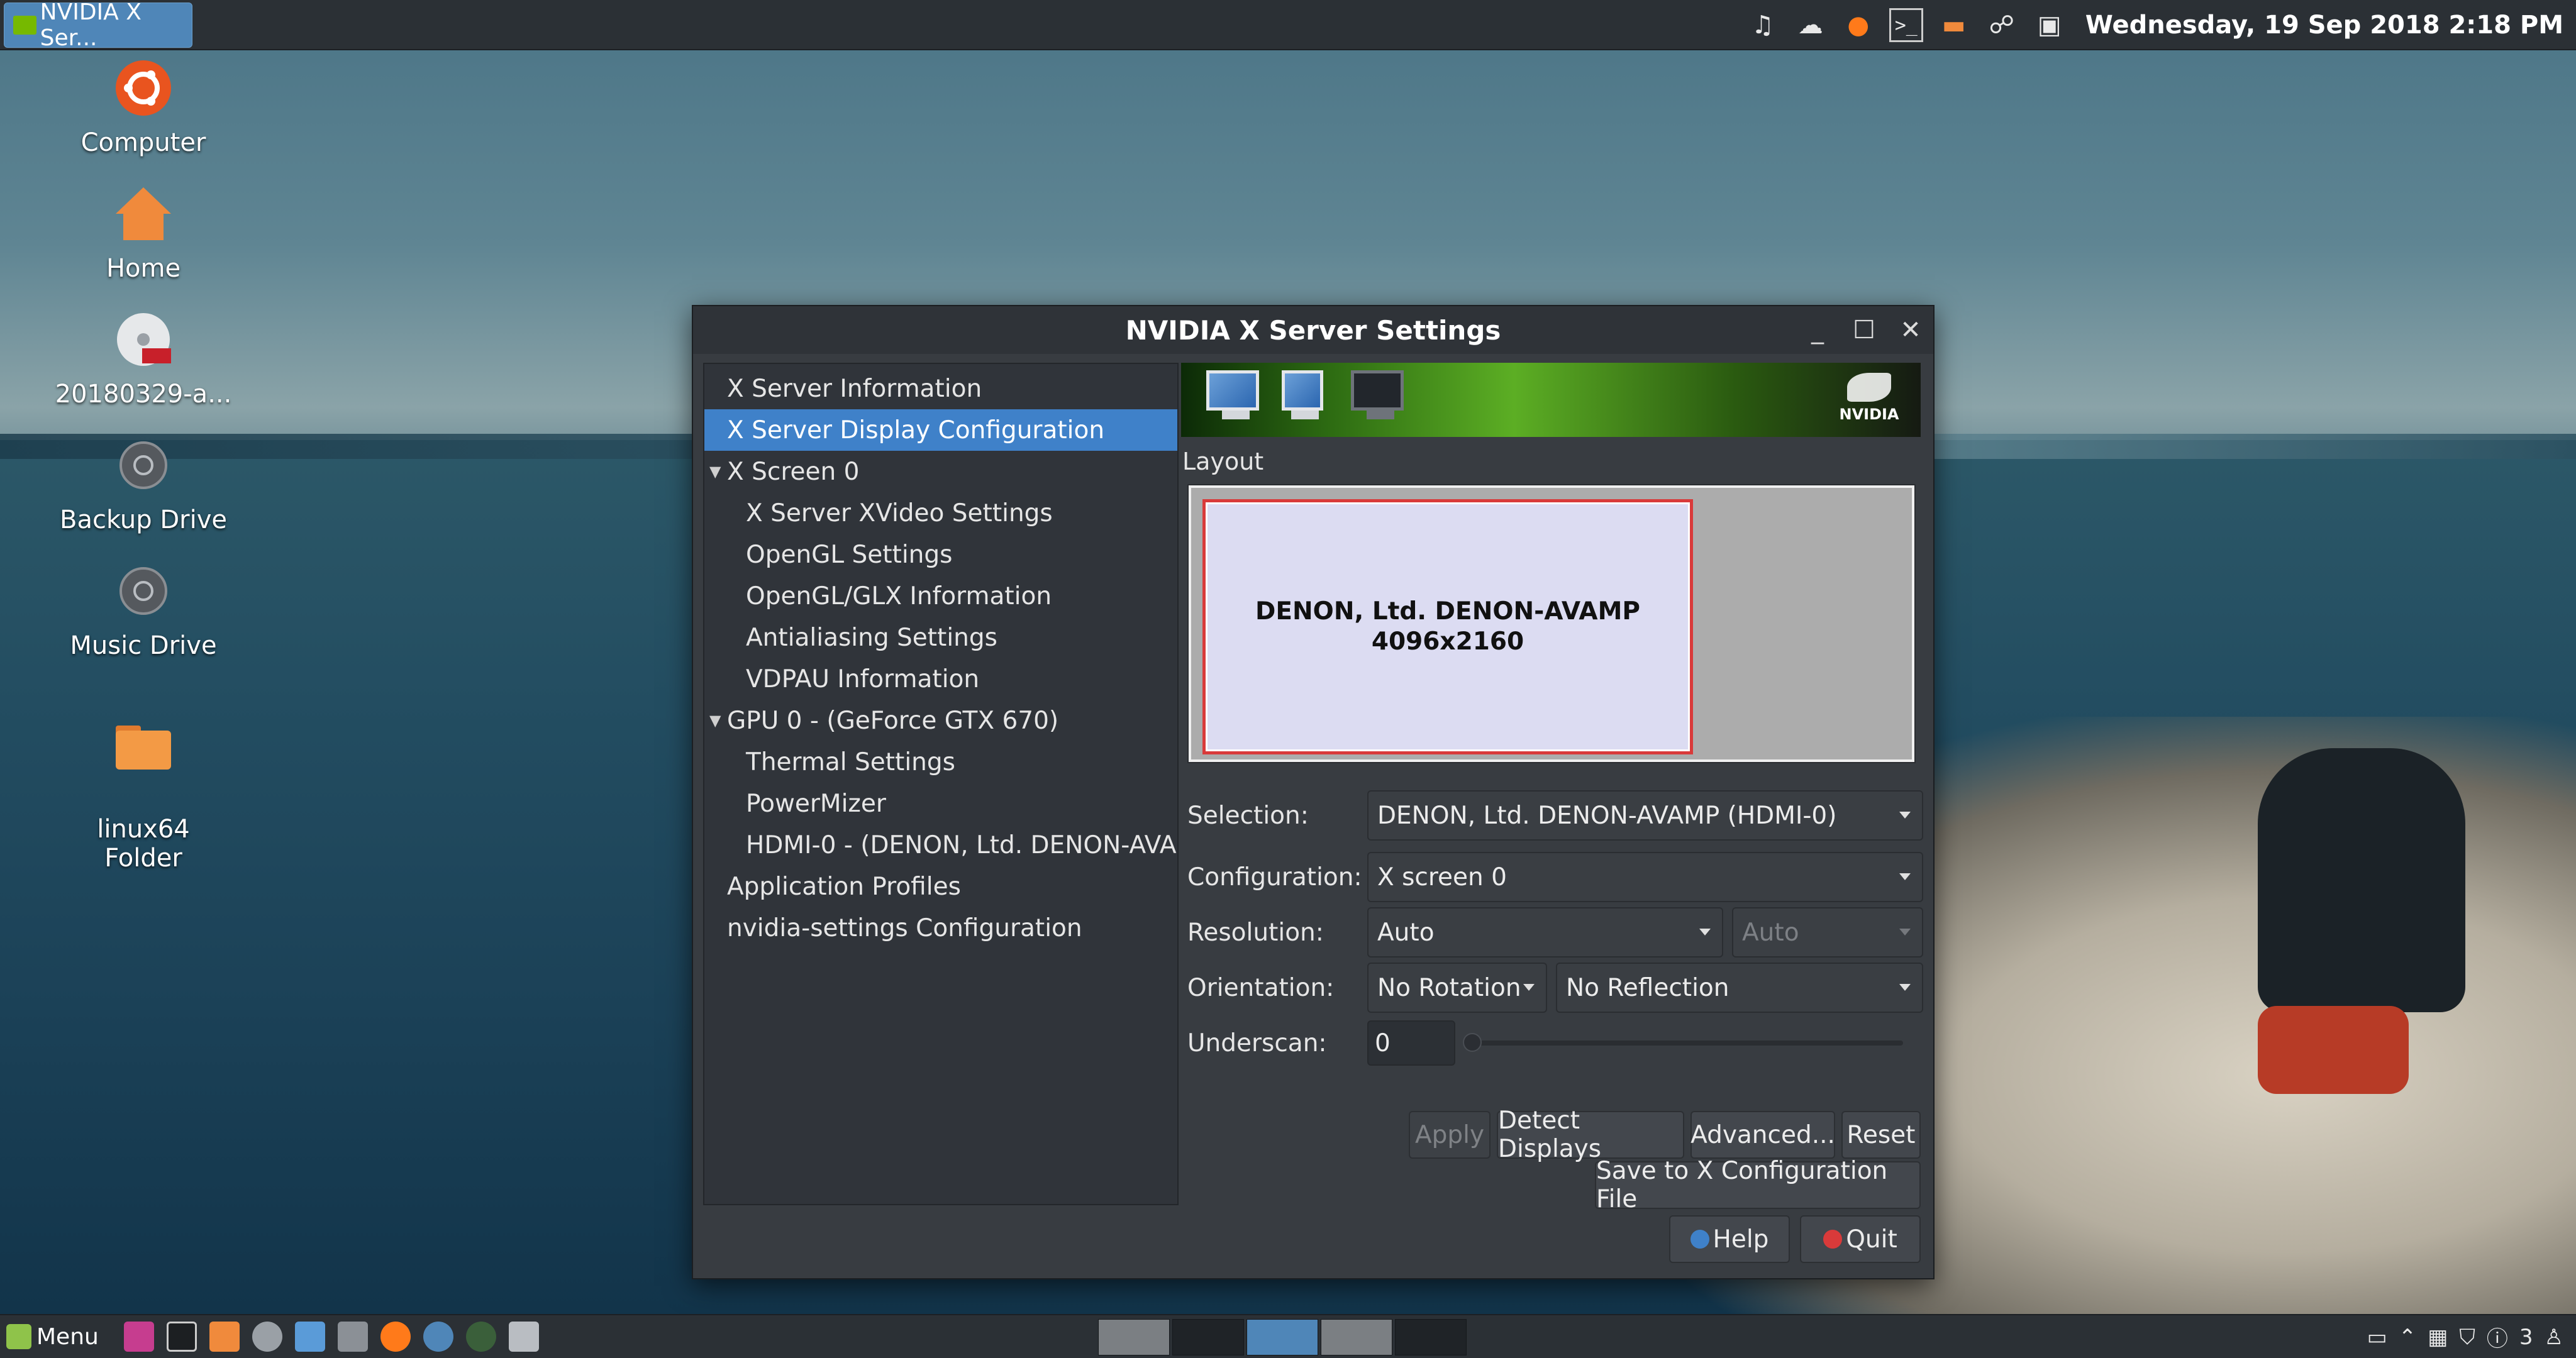 This screenshot has height=1358, width=2576. I want to click on close-icon: ✕, so click(1910, 330).